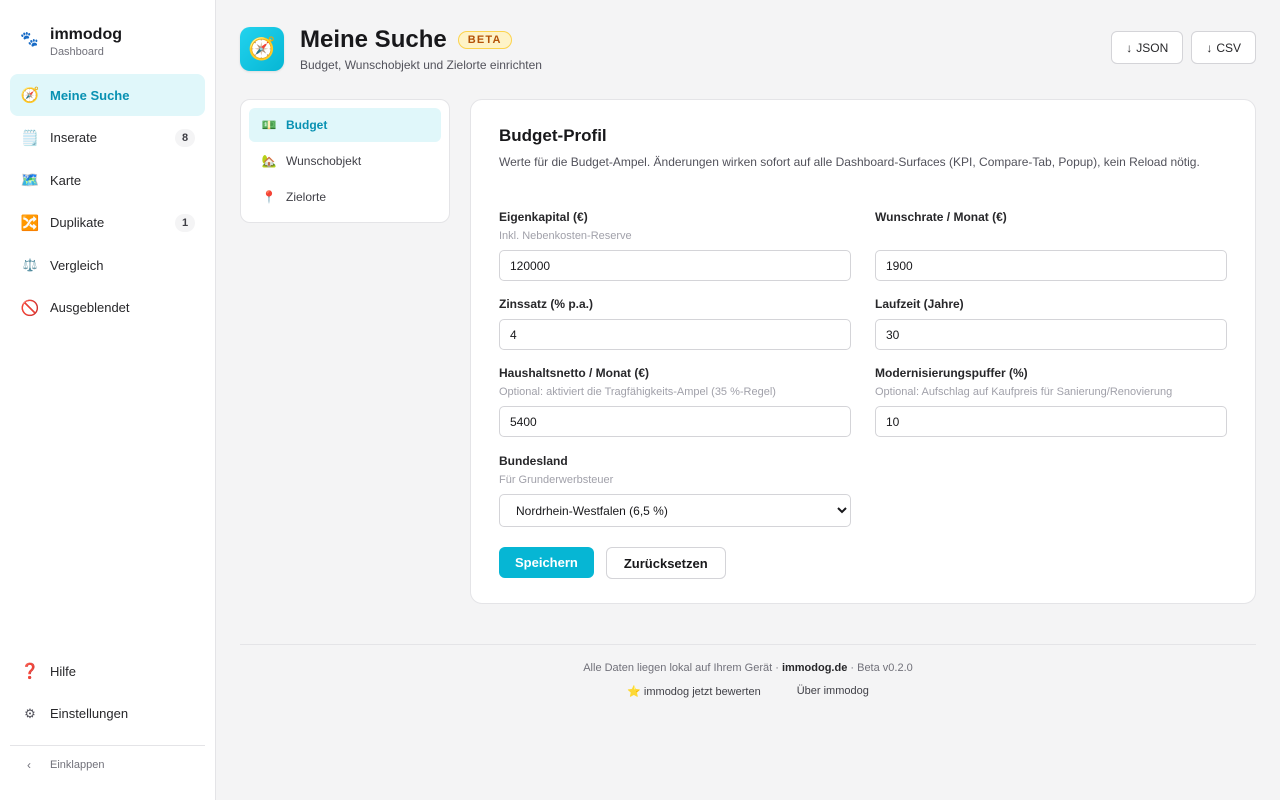  What do you see at coordinates (833, 691) in the screenshot?
I see `about-link: Über immodog` at bounding box center [833, 691].